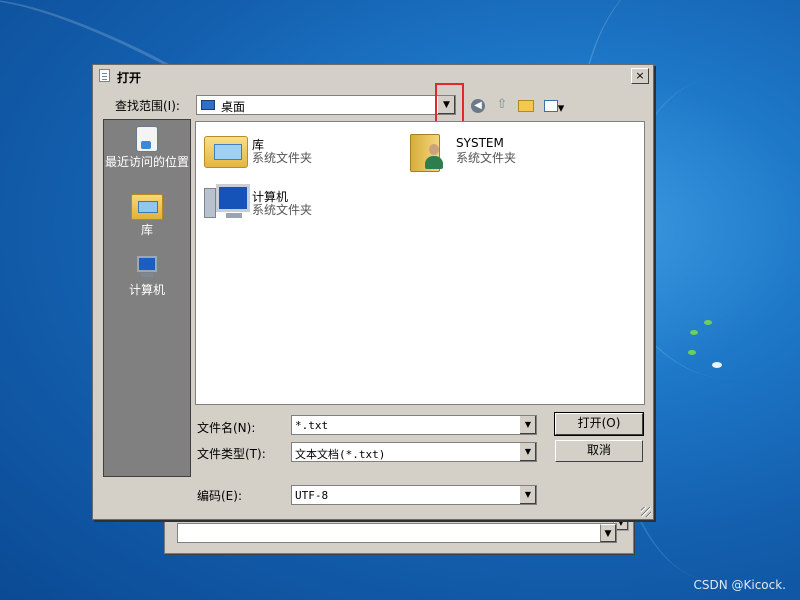 This screenshot has height=600, width=800. I want to click on close-button: ×, so click(640, 76).